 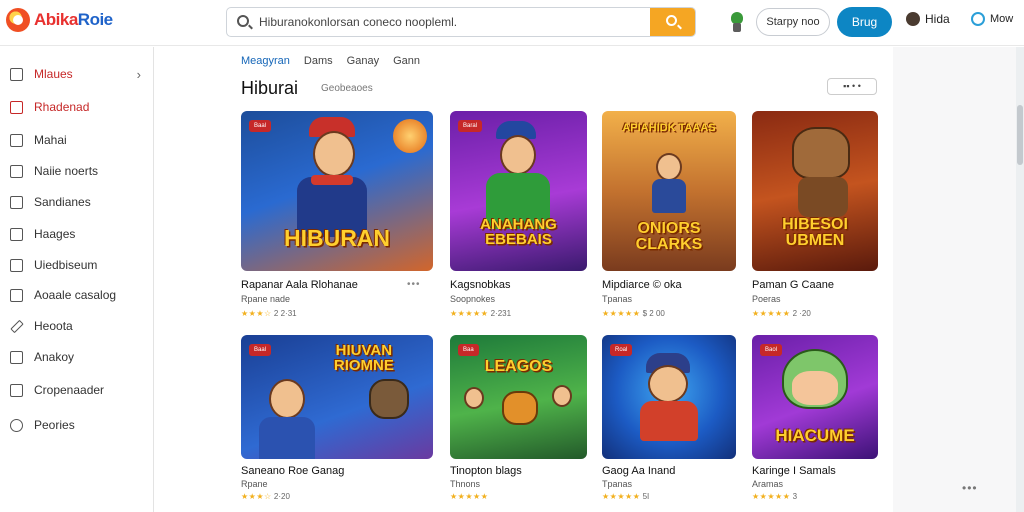 What do you see at coordinates (76, 140) in the screenshot?
I see `sidebar-item-3: Mahai` at bounding box center [76, 140].